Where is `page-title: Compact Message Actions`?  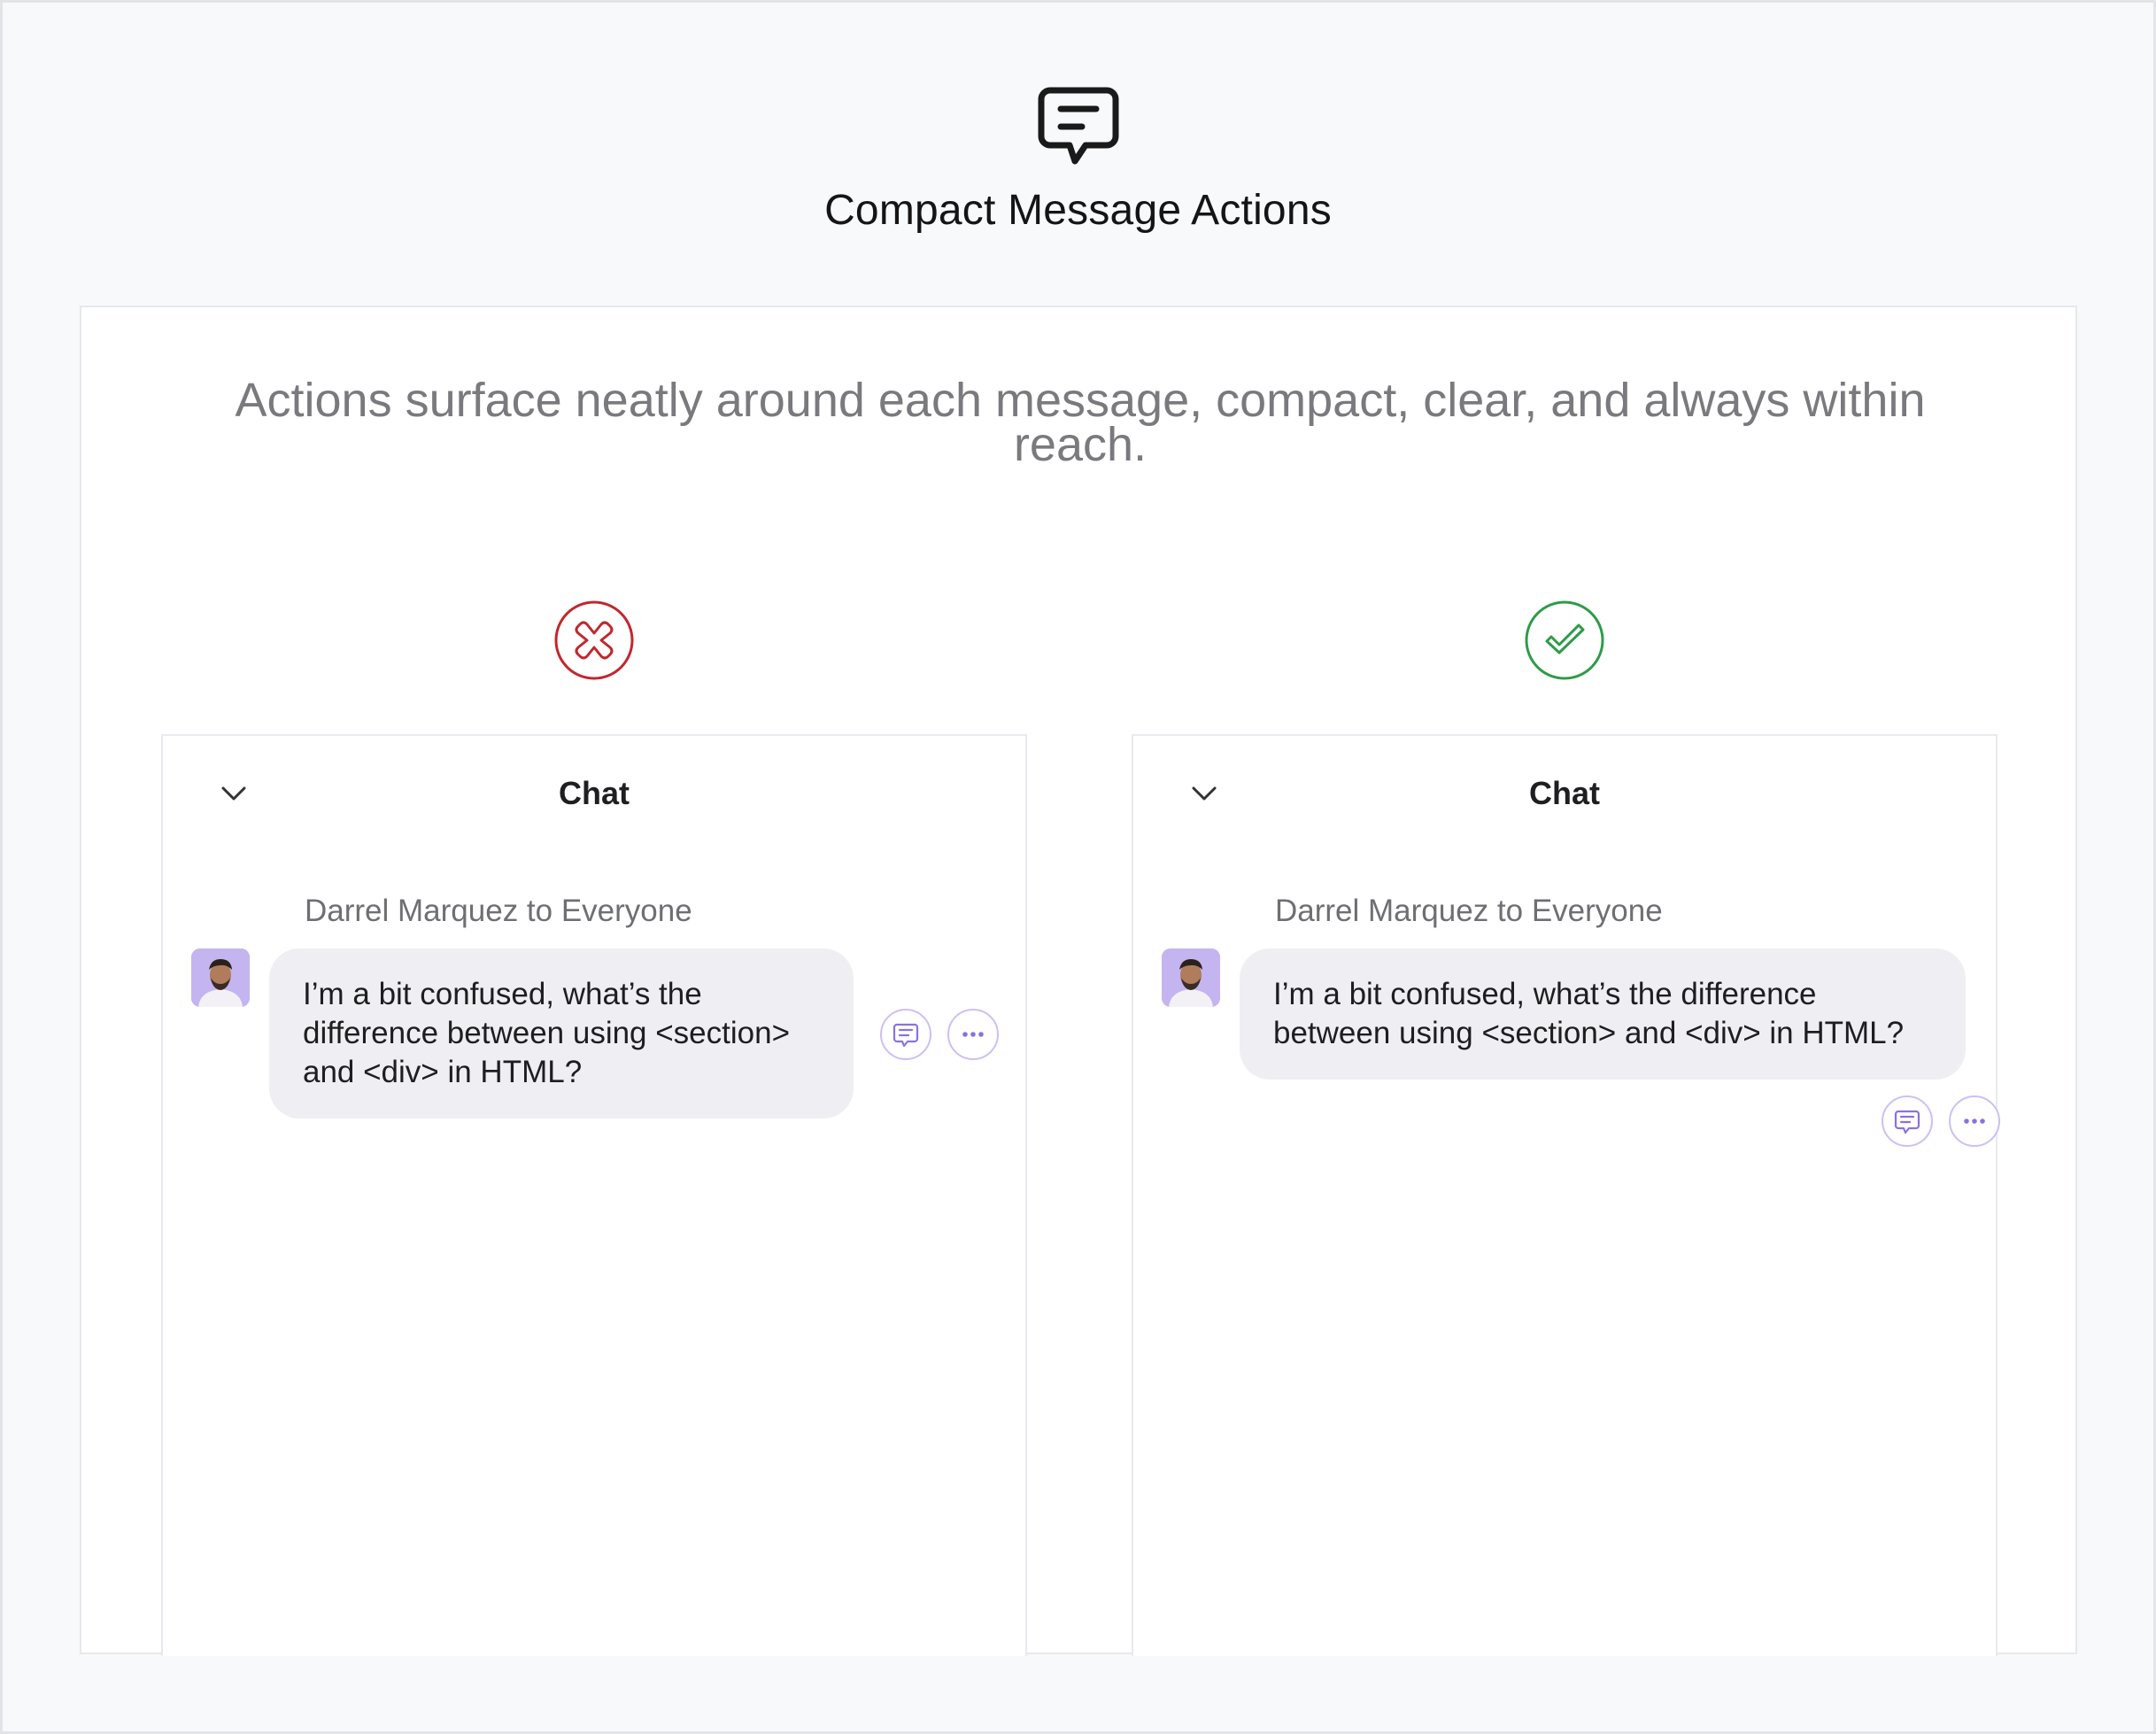 page-title: Compact Message Actions is located at coordinates (1078, 210).